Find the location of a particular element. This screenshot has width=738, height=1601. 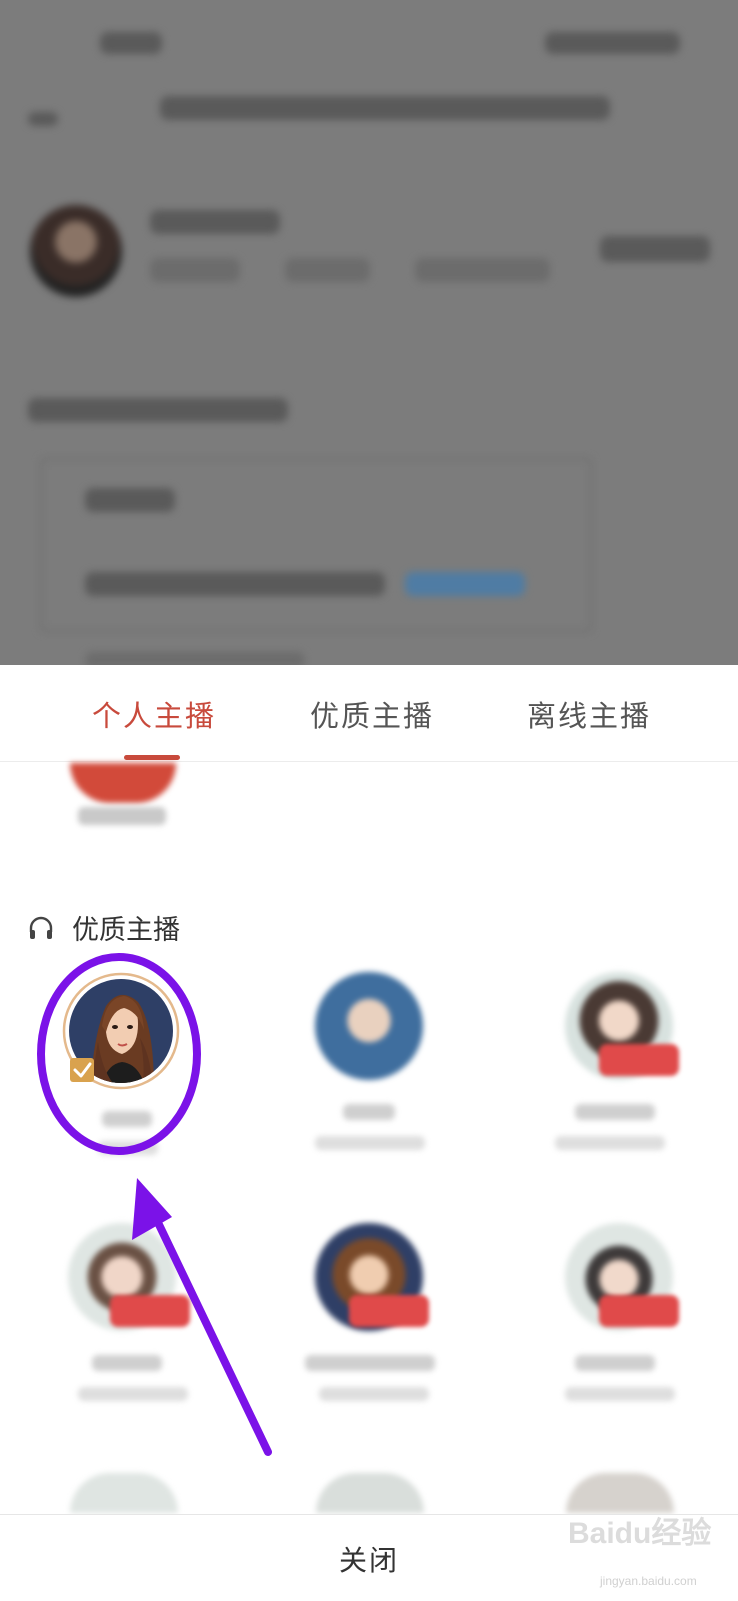

baidu-watermark-url: jingyan.baidu.com is located at coordinates (648, 1581).